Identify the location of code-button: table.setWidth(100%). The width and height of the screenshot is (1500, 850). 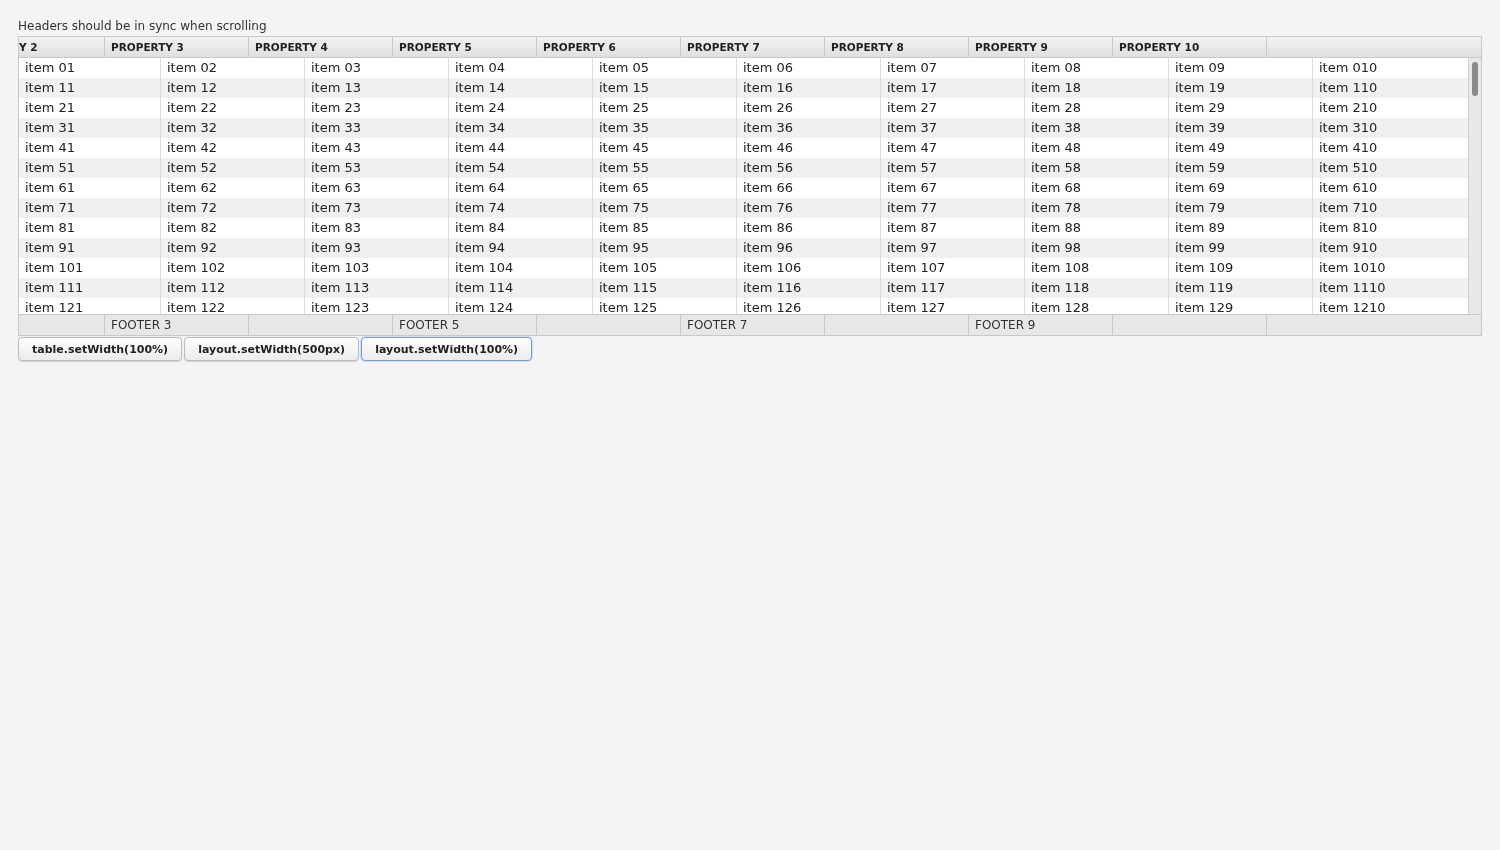
(100, 349).